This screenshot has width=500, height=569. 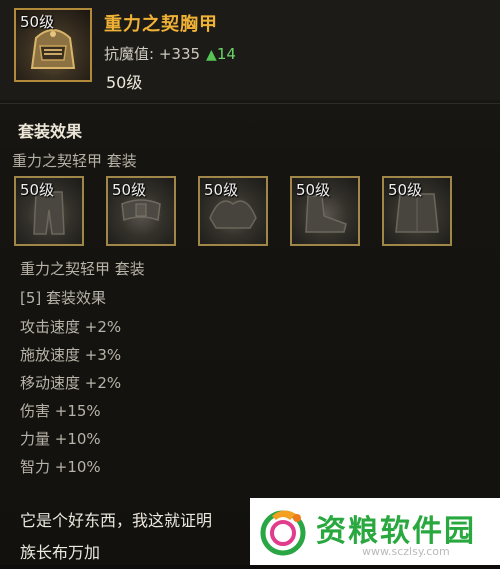 I want to click on set-piece-pants: 50级, so click(x=49, y=211).